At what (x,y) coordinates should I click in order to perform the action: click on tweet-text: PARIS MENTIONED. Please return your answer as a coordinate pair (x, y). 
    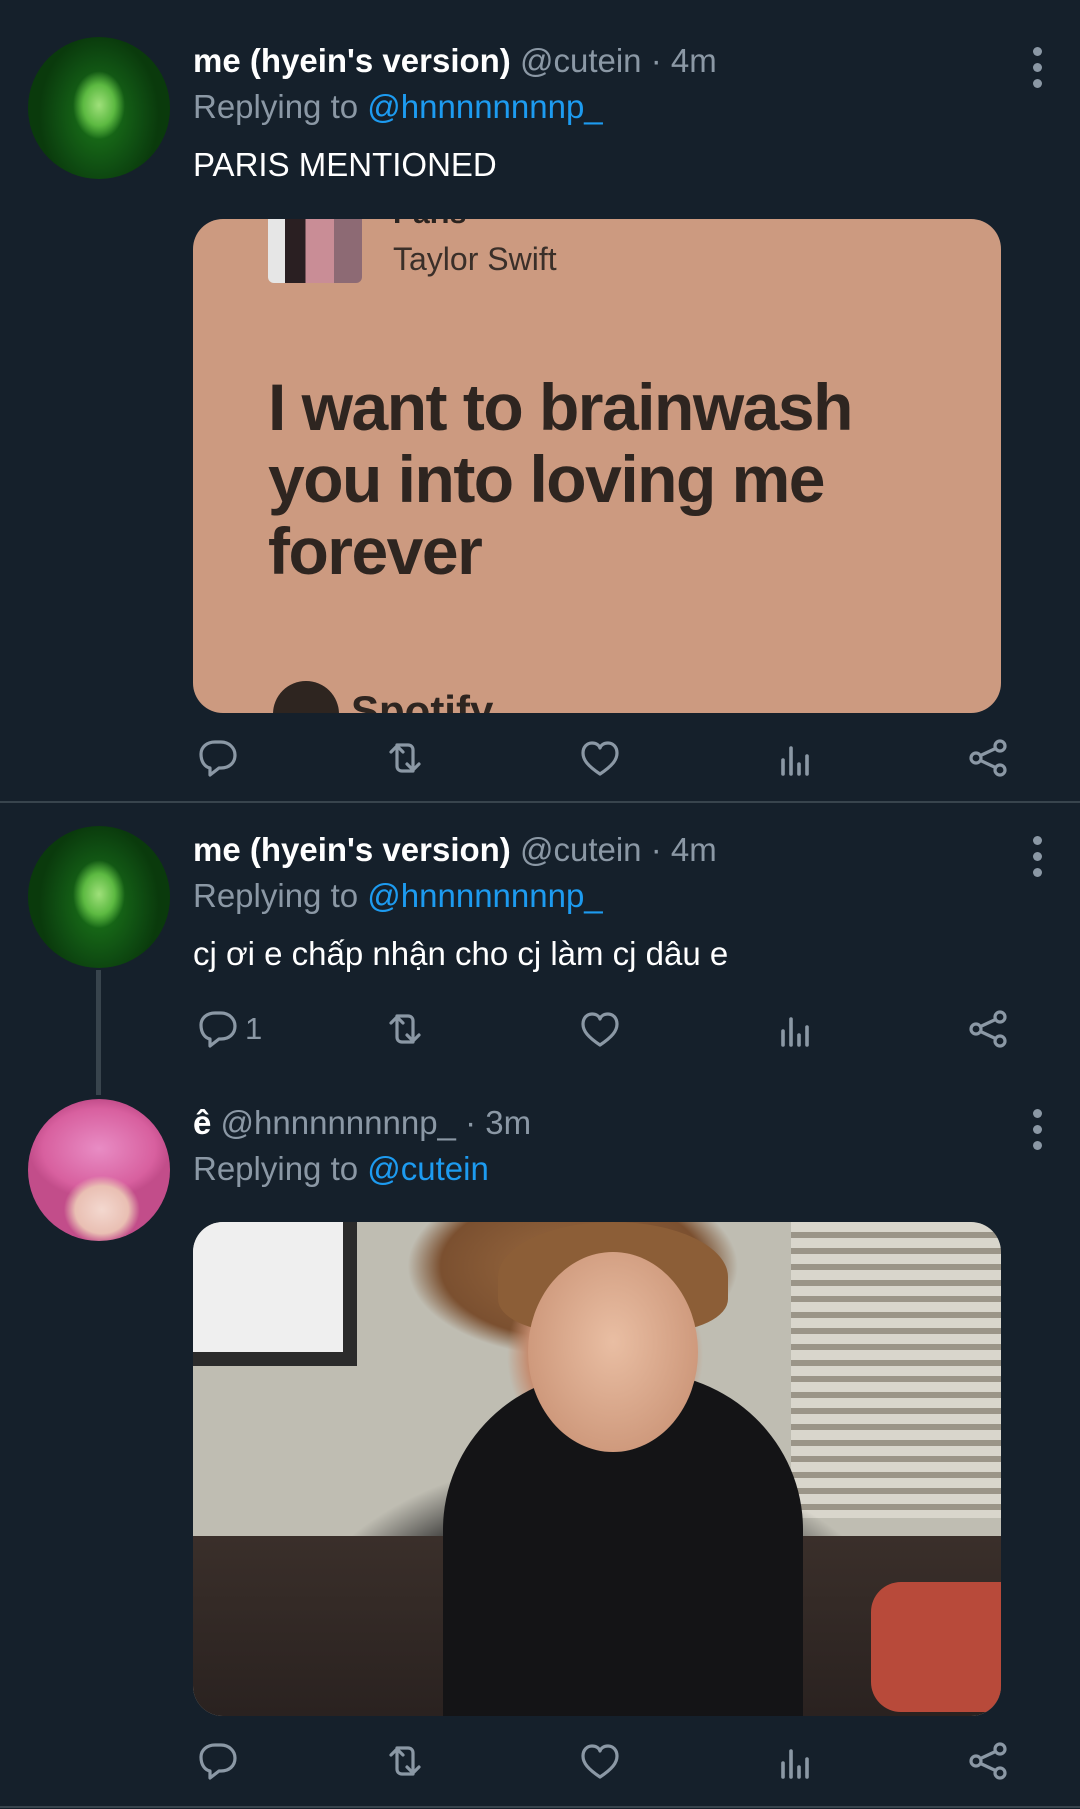
    Looking at the image, I should click on (345, 164).